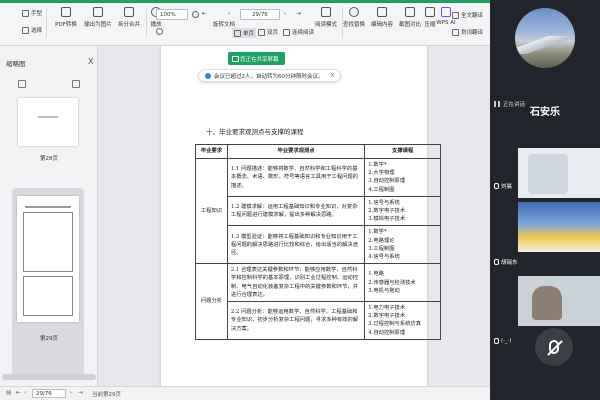 This screenshot has width=600, height=400. I want to click on split-merge-icon, so click(129, 12).